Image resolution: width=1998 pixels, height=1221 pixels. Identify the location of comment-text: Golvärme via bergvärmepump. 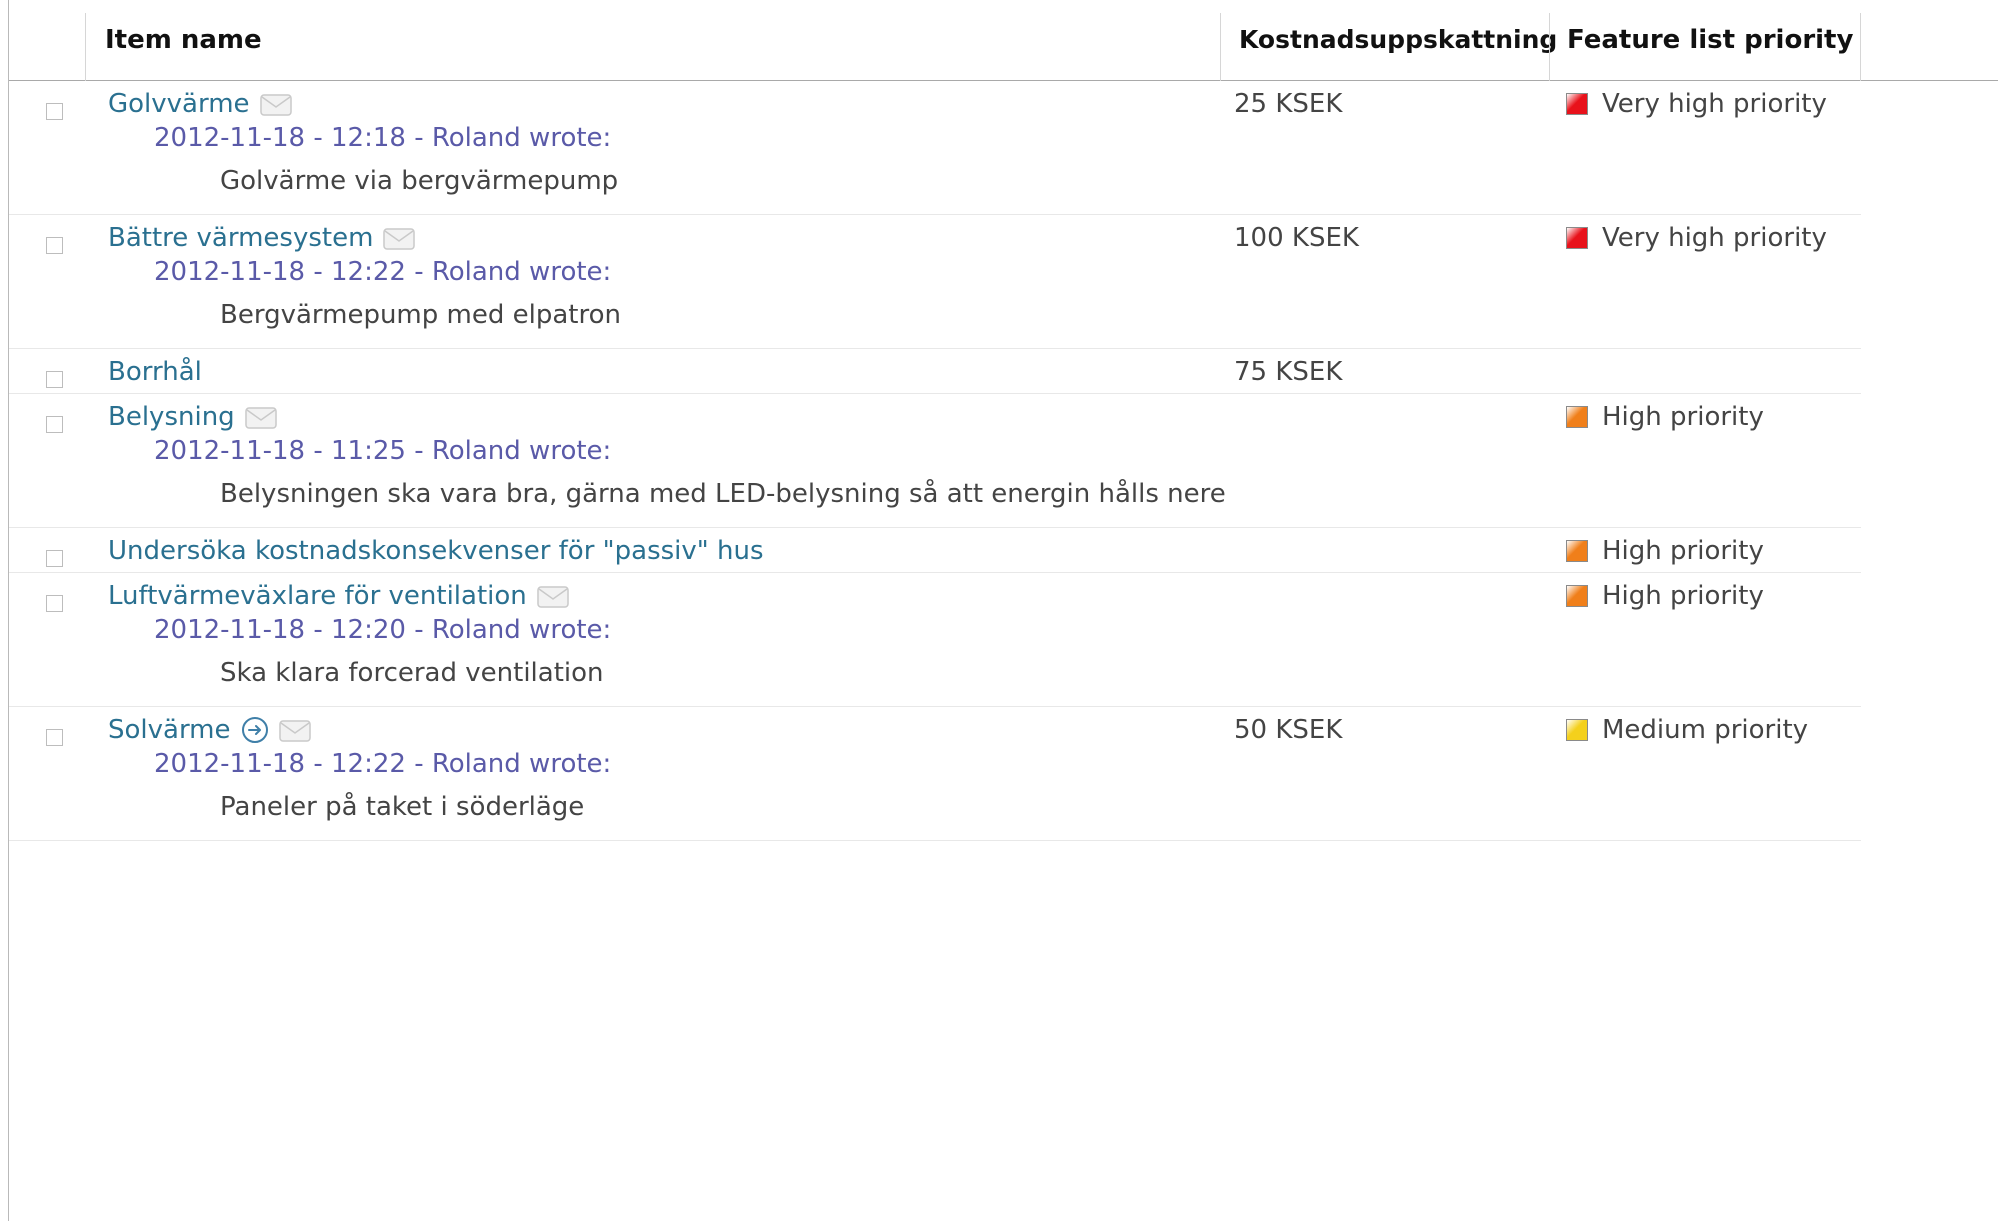
(419, 181).